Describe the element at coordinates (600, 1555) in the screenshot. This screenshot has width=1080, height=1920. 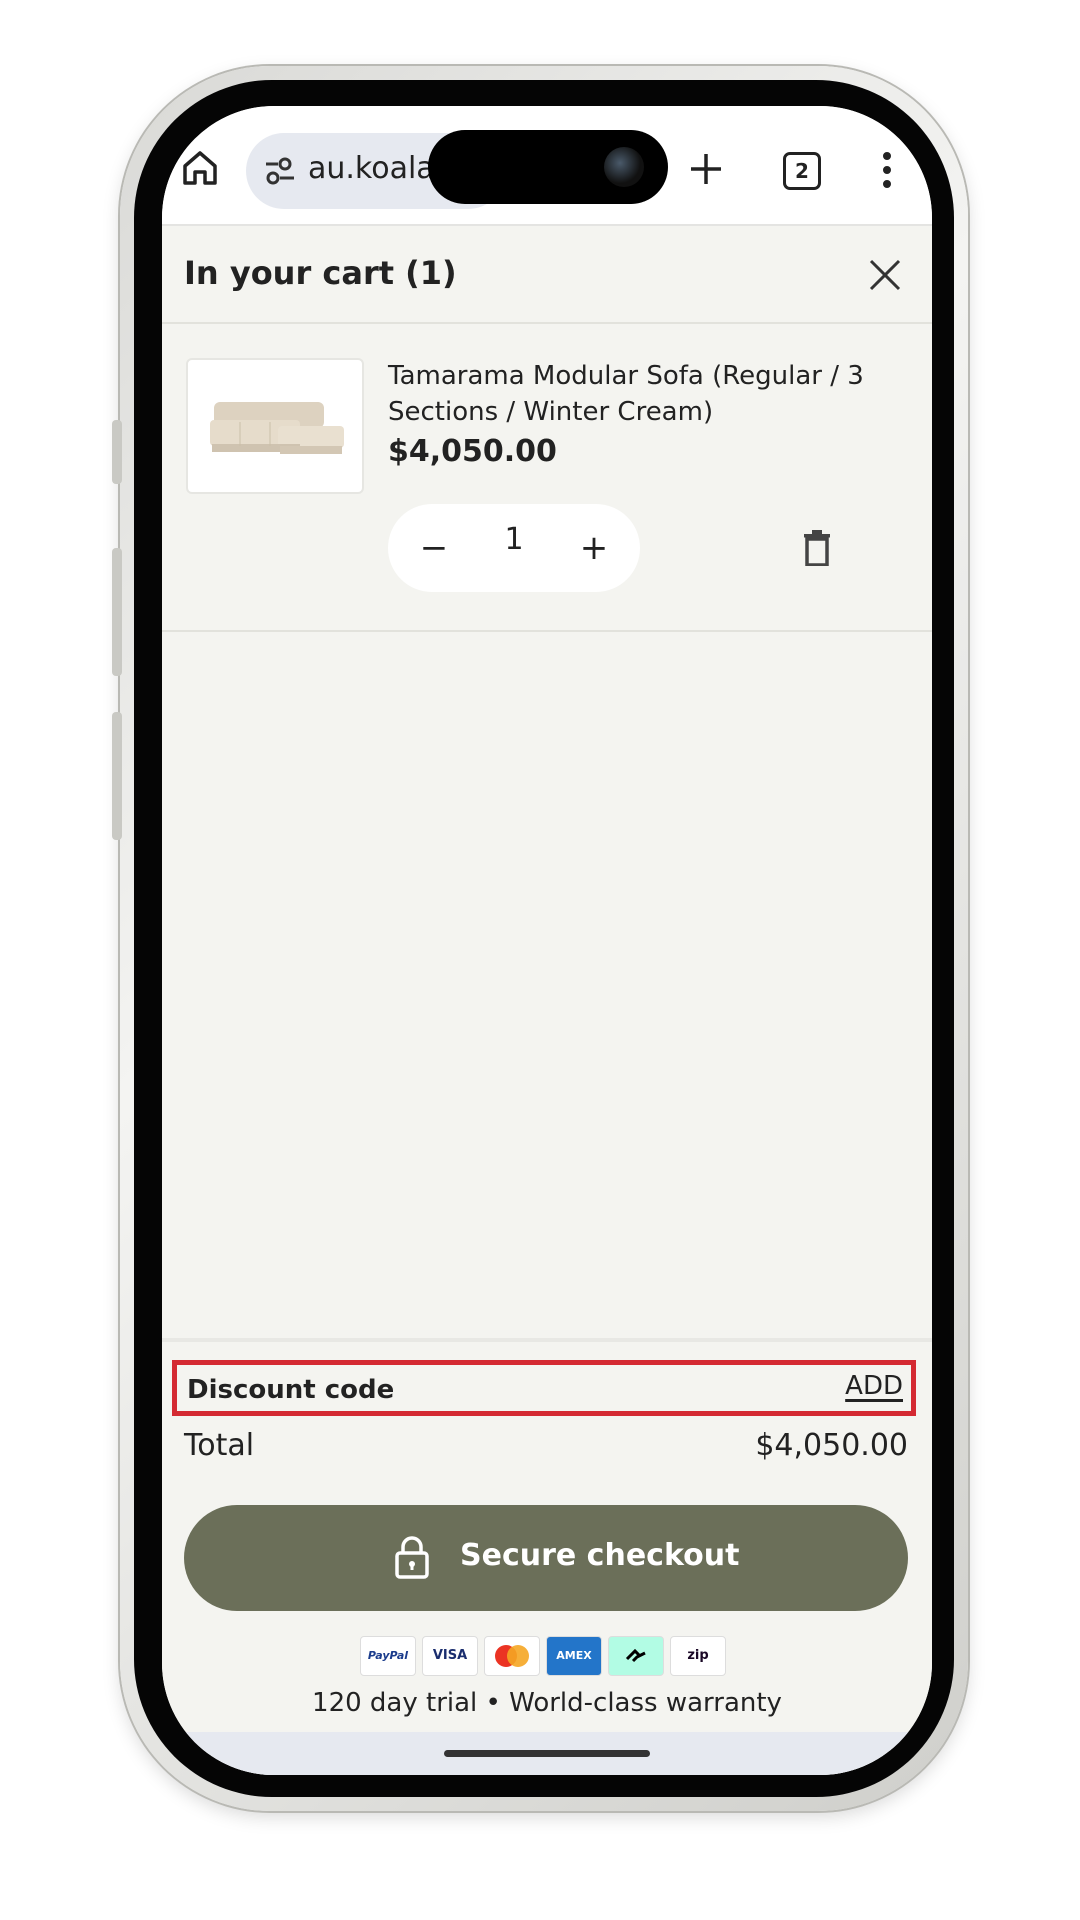
I see `checkout-label: Secure checkout` at that location.